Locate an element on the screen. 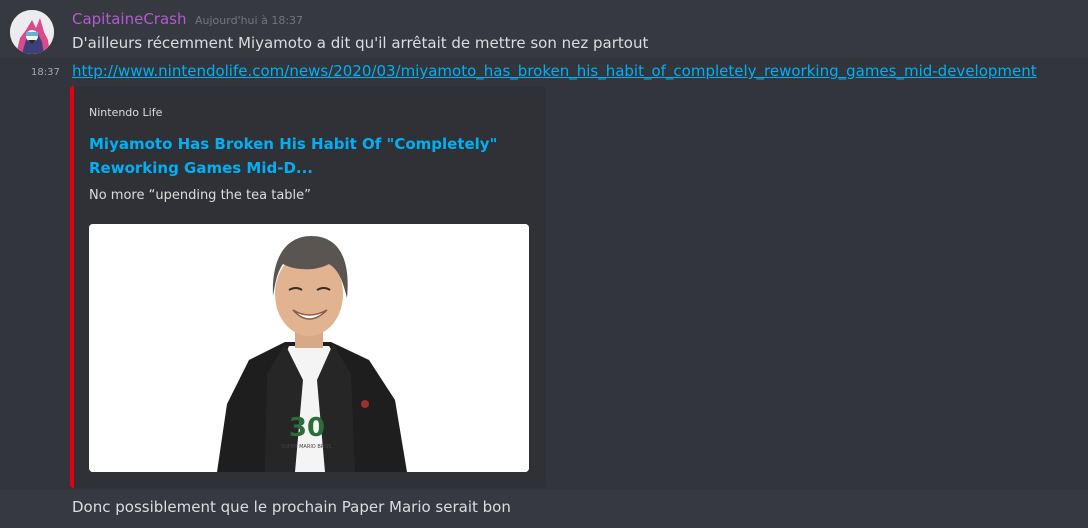  avatar-image-icon is located at coordinates (32, 32).